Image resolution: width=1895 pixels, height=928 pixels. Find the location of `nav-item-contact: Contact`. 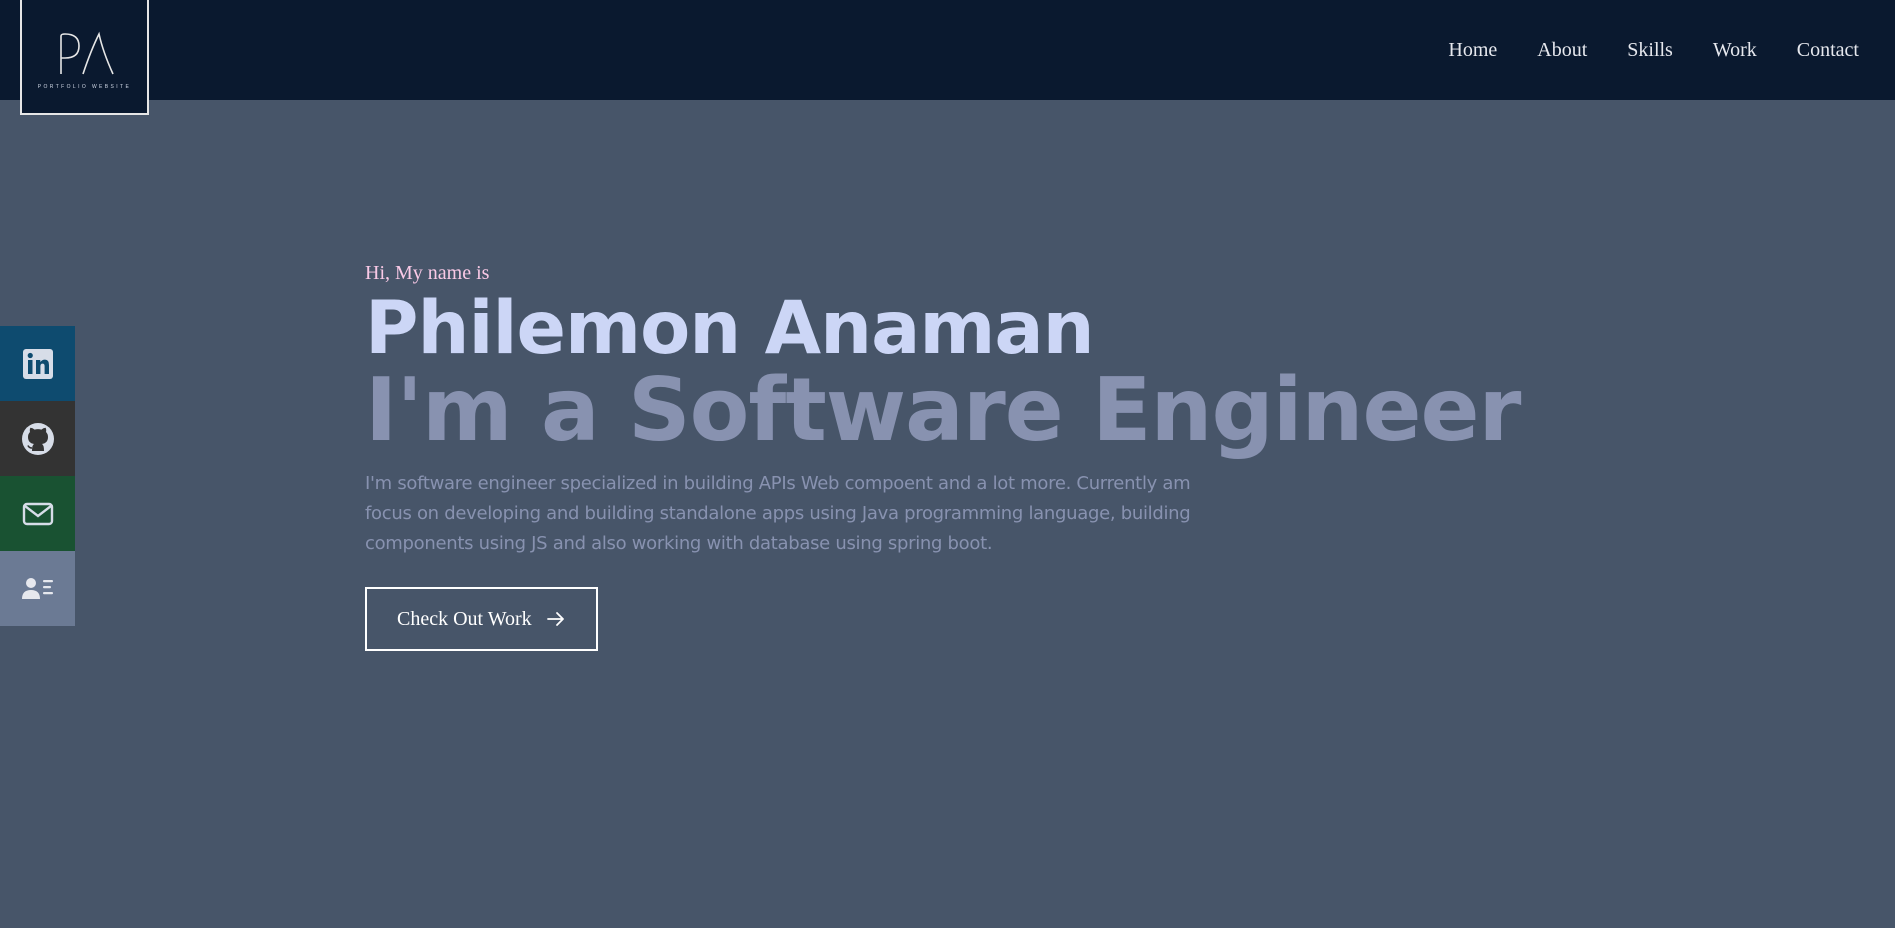

nav-item-contact: Contact is located at coordinates (1828, 50).